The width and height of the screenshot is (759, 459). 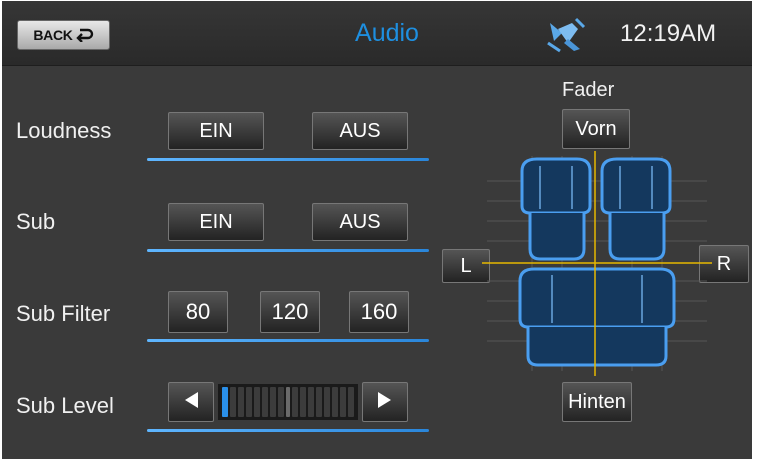 I want to click on loudness-divider, so click(x=288, y=159).